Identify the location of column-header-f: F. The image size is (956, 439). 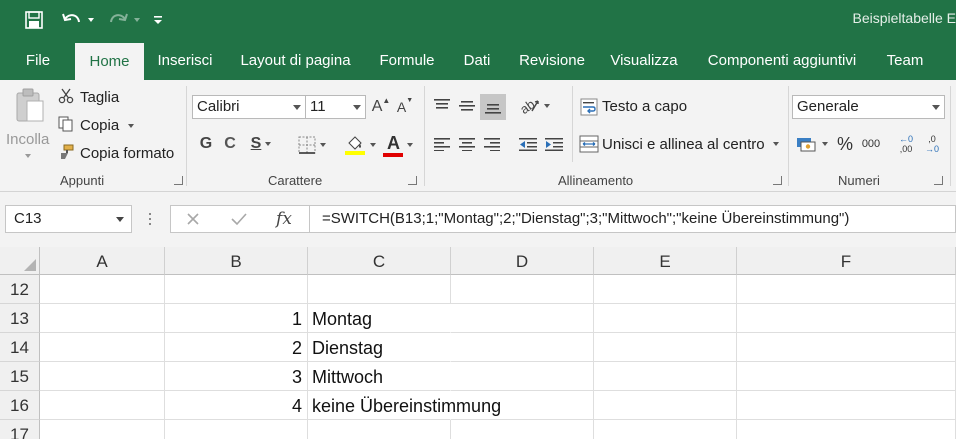
(846, 261).